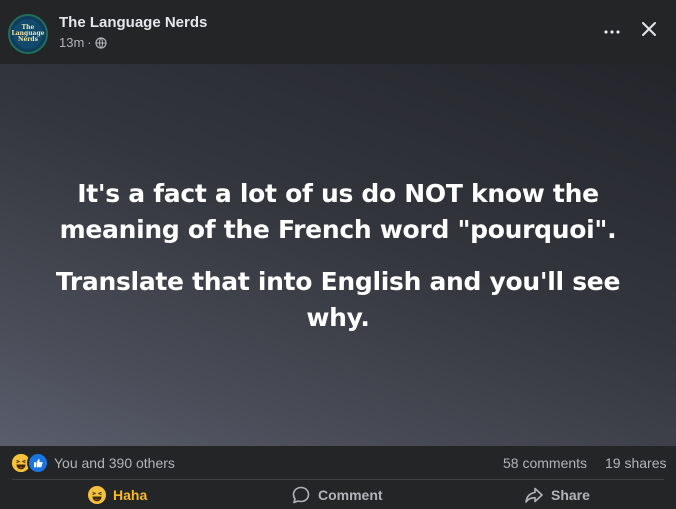  I want to click on haha-button: Haha, so click(117, 494).